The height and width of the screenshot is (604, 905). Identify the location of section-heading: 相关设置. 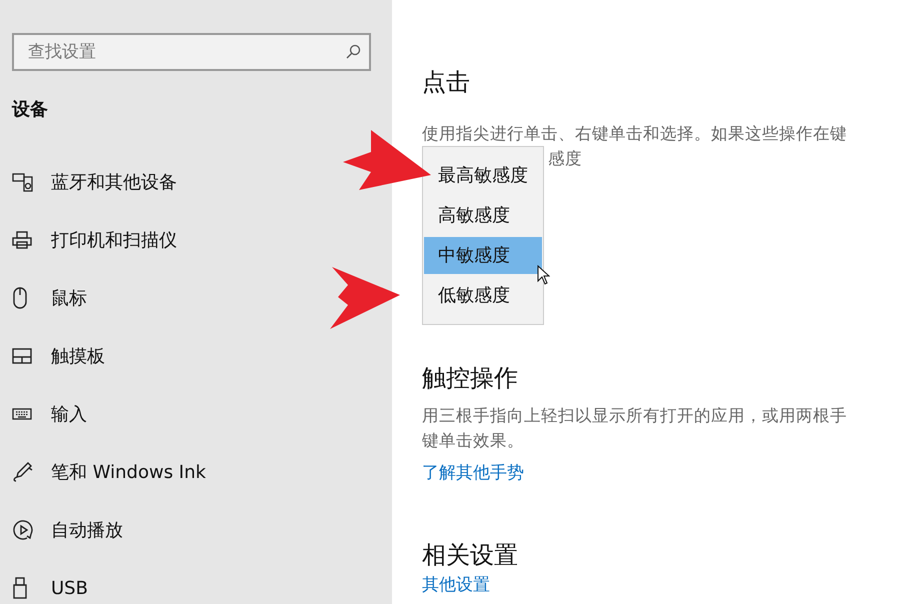
(470, 555).